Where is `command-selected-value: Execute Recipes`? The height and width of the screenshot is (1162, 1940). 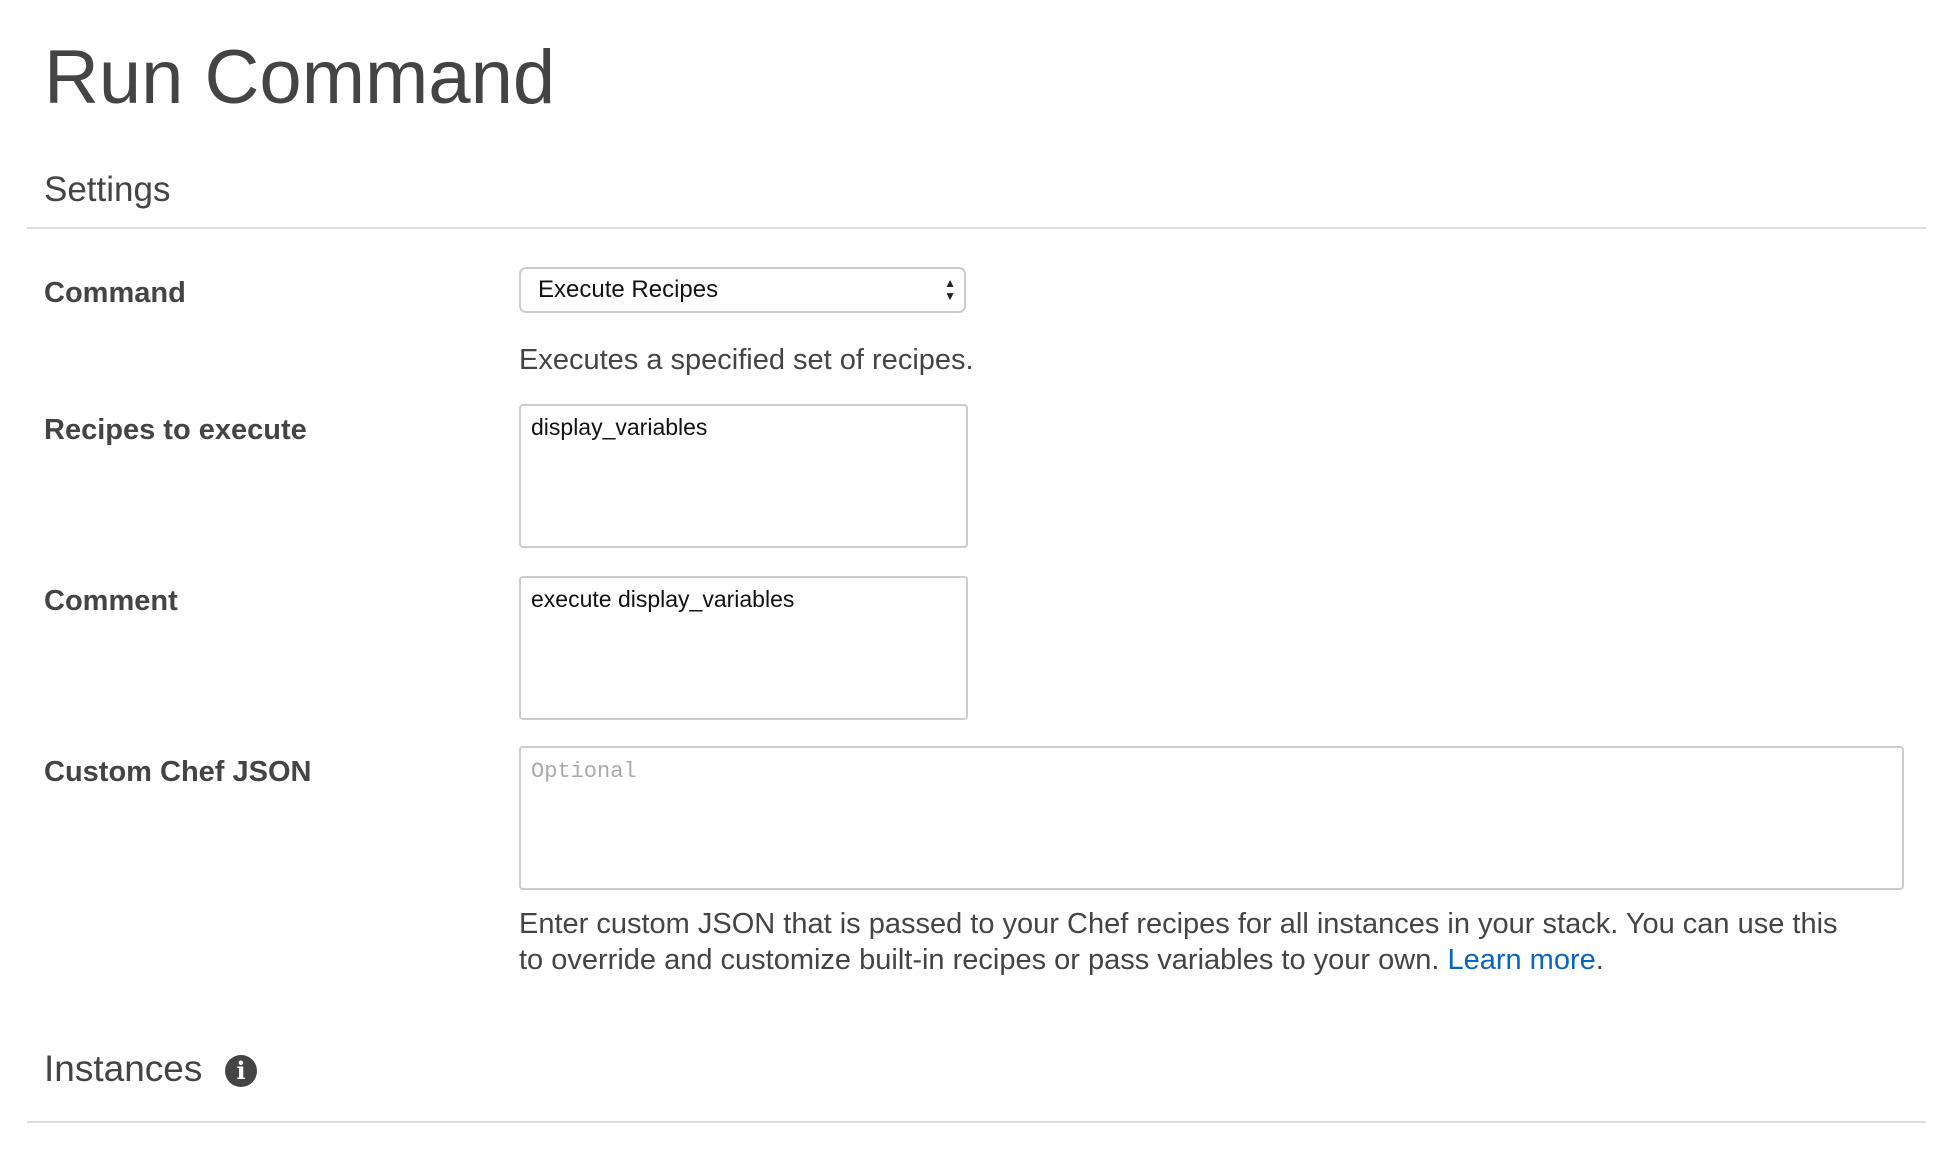 command-selected-value: Execute Recipes is located at coordinates (628, 289).